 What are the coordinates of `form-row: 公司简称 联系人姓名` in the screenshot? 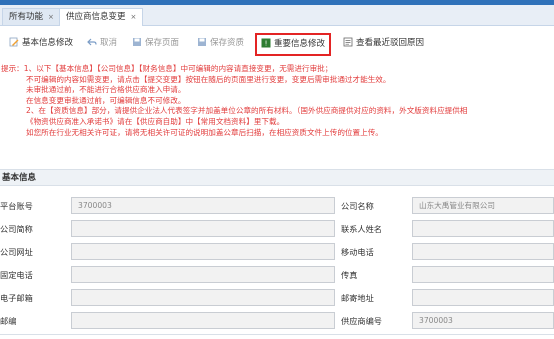 It's located at (277, 229).